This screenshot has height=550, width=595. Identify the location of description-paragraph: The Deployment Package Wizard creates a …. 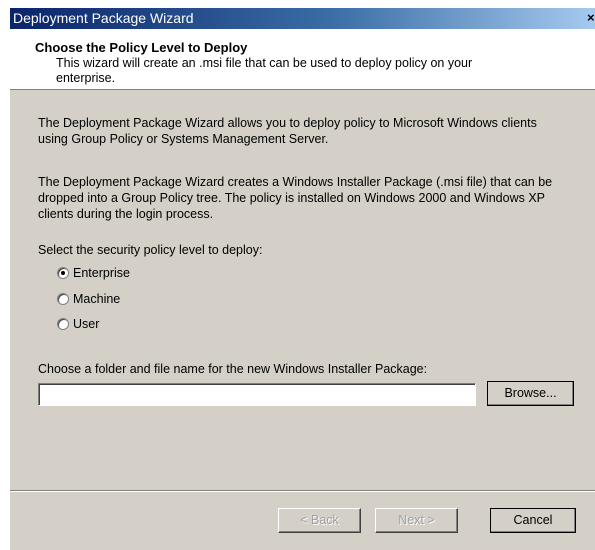
(295, 198).